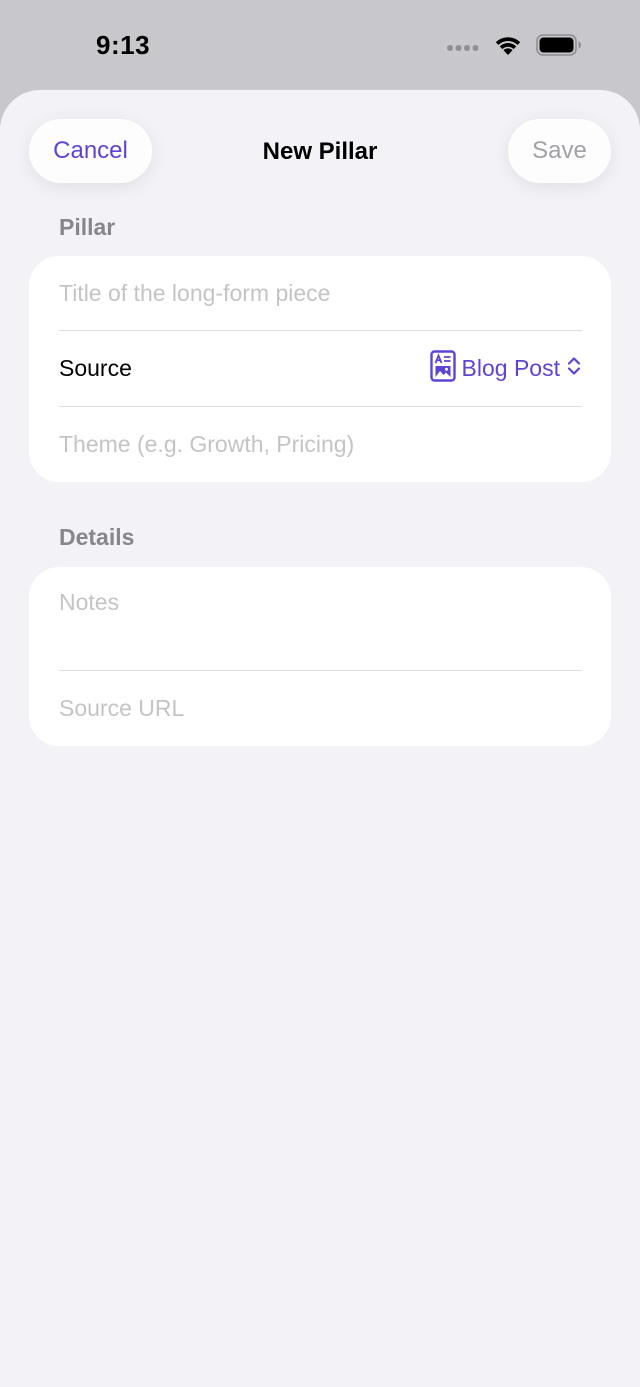  What do you see at coordinates (123, 45) in the screenshot?
I see `status-time: 9:13` at bounding box center [123, 45].